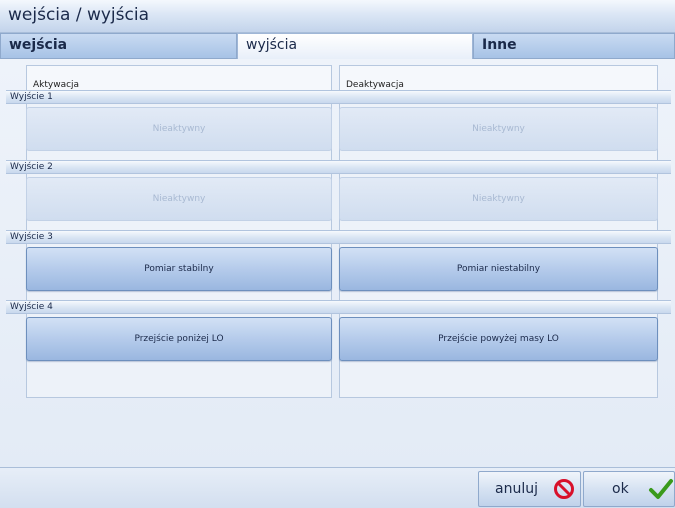  What do you see at coordinates (661, 489) in the screenshot?
I see `checkmark-icon` at bounding box center [661, 489].